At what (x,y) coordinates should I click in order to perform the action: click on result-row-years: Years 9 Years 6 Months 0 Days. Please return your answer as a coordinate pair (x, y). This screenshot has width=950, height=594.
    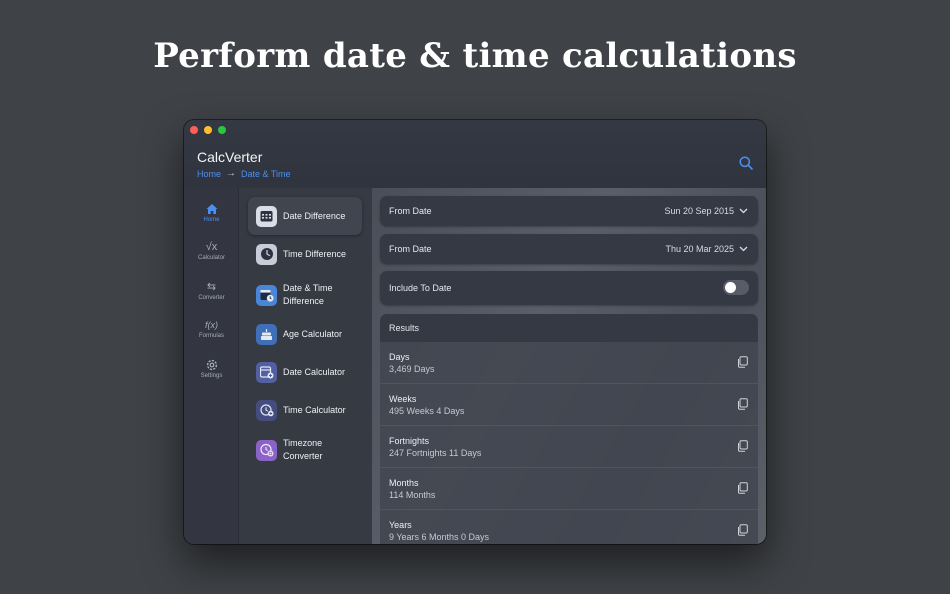
    Looking at the image, I should click on (569, 527).